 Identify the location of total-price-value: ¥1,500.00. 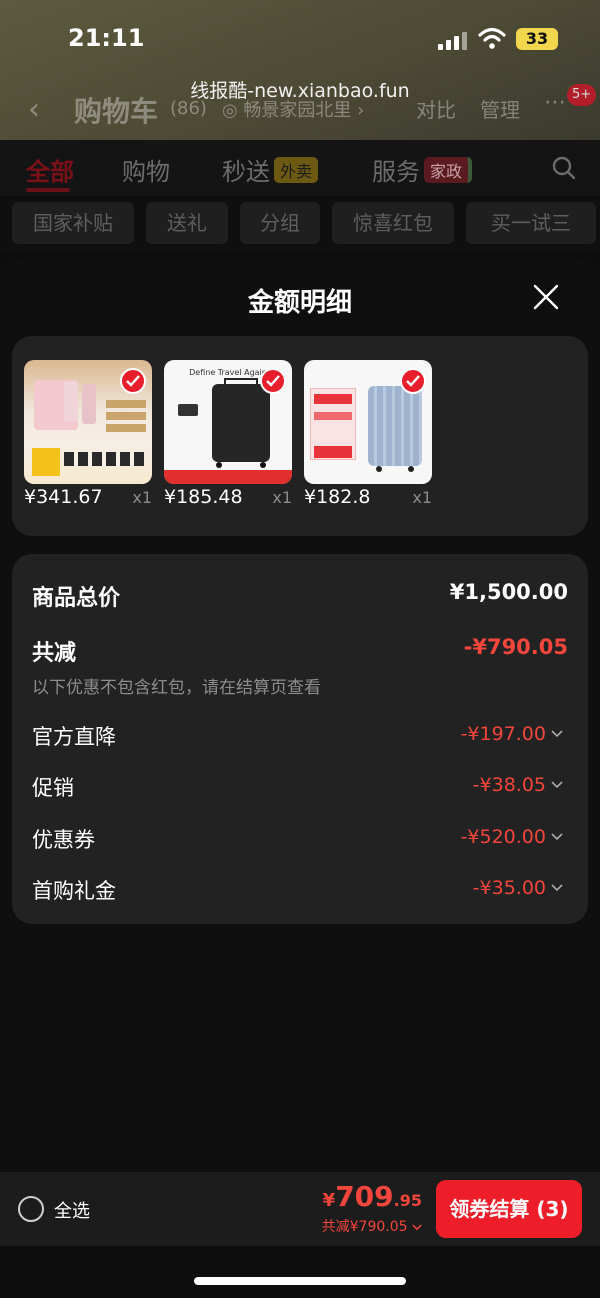
(508, 592).